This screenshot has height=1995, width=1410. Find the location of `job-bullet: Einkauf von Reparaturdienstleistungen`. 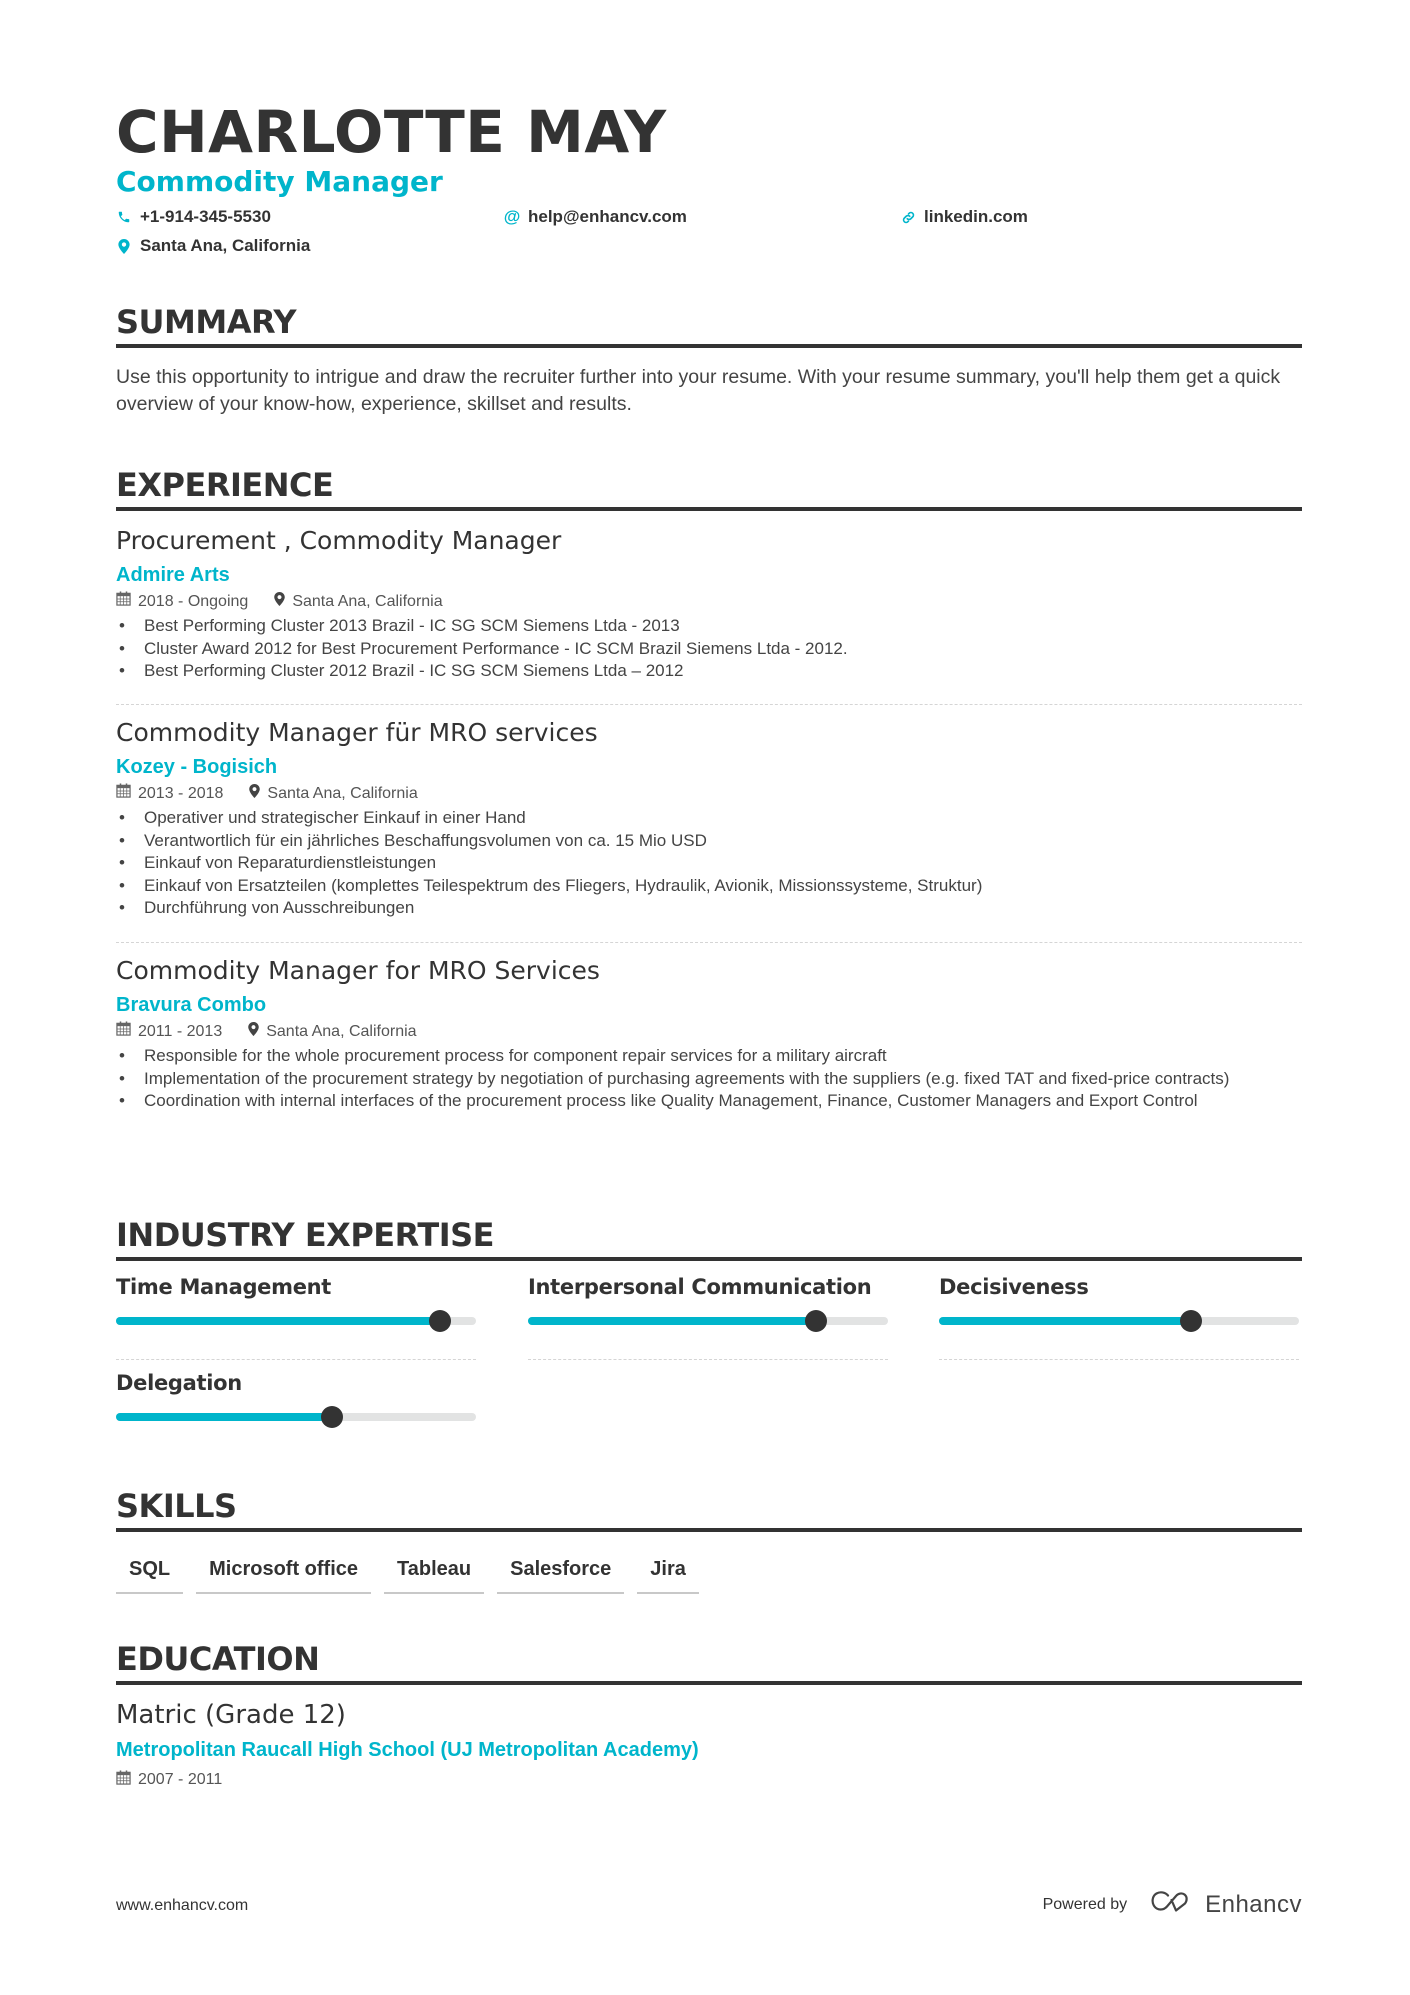

job-bullet: Einkauf von Reparaturdienstleistungen is located at coordinates (709, 863).